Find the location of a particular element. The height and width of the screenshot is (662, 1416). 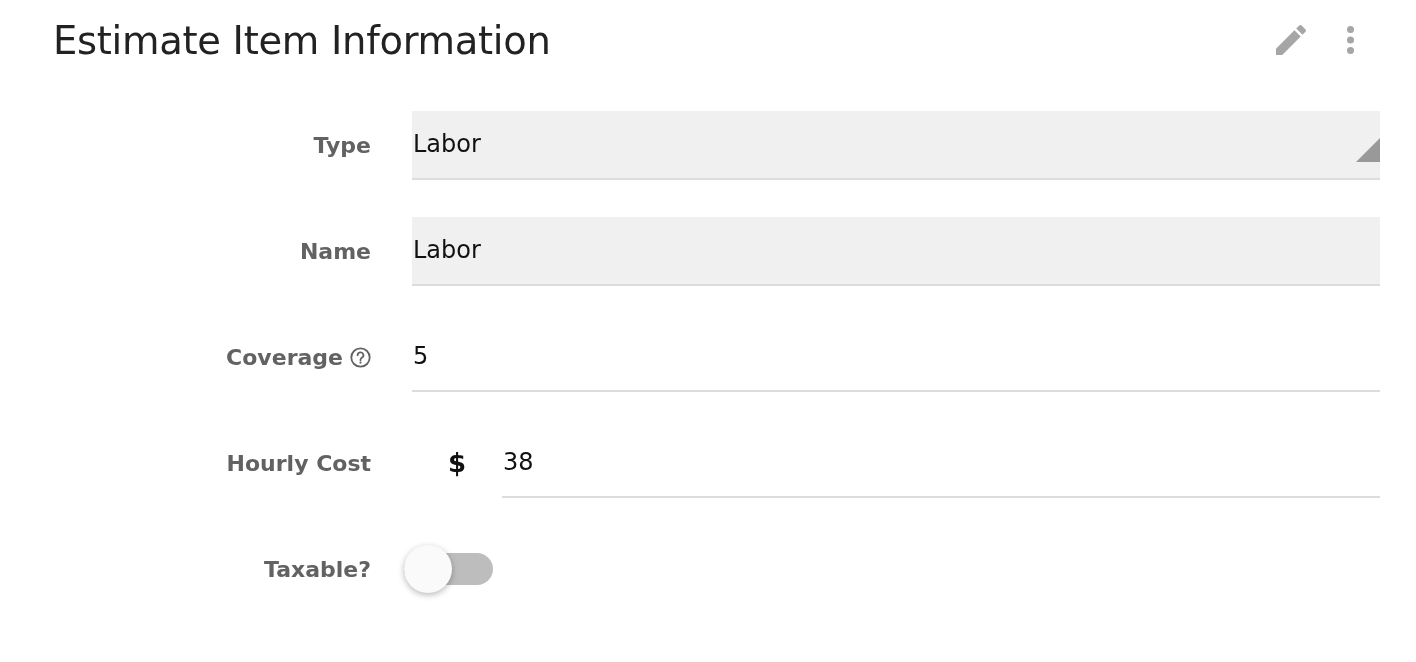

help-icon is located at coordinates (360, 357).